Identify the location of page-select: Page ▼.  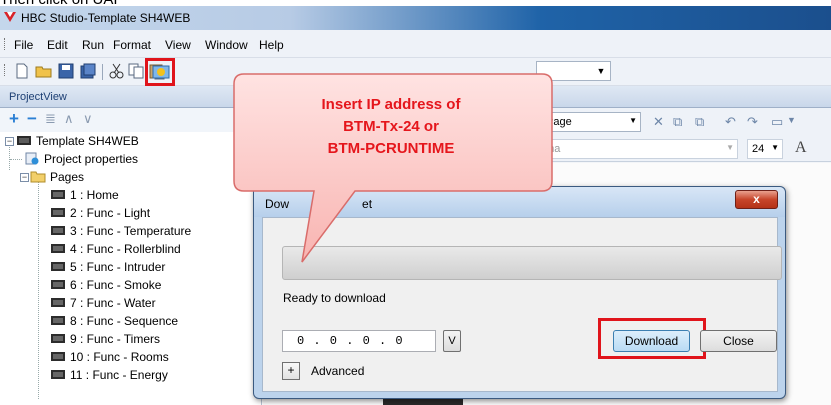
(591, 122).